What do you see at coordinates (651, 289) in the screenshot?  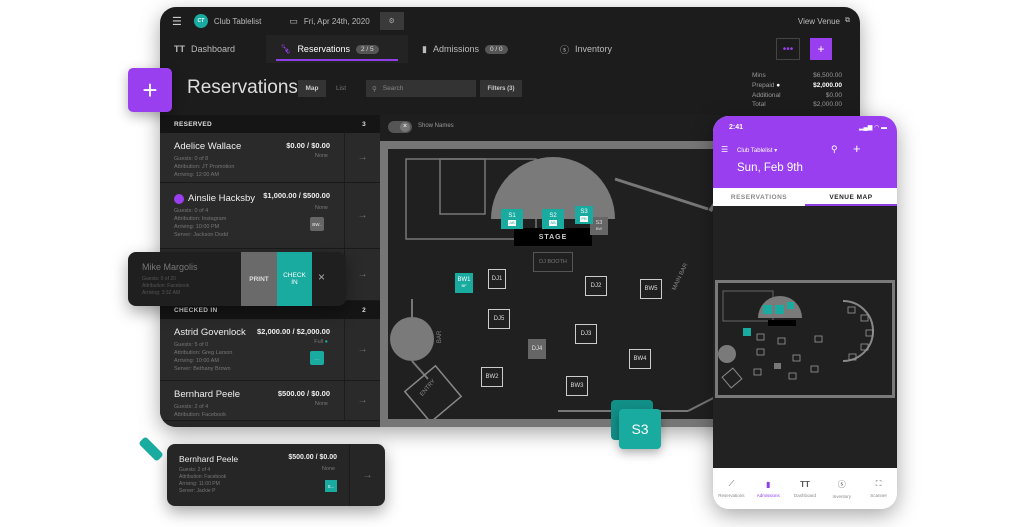 I see `table-bw5: BW5` at bounding box center [651, 289].